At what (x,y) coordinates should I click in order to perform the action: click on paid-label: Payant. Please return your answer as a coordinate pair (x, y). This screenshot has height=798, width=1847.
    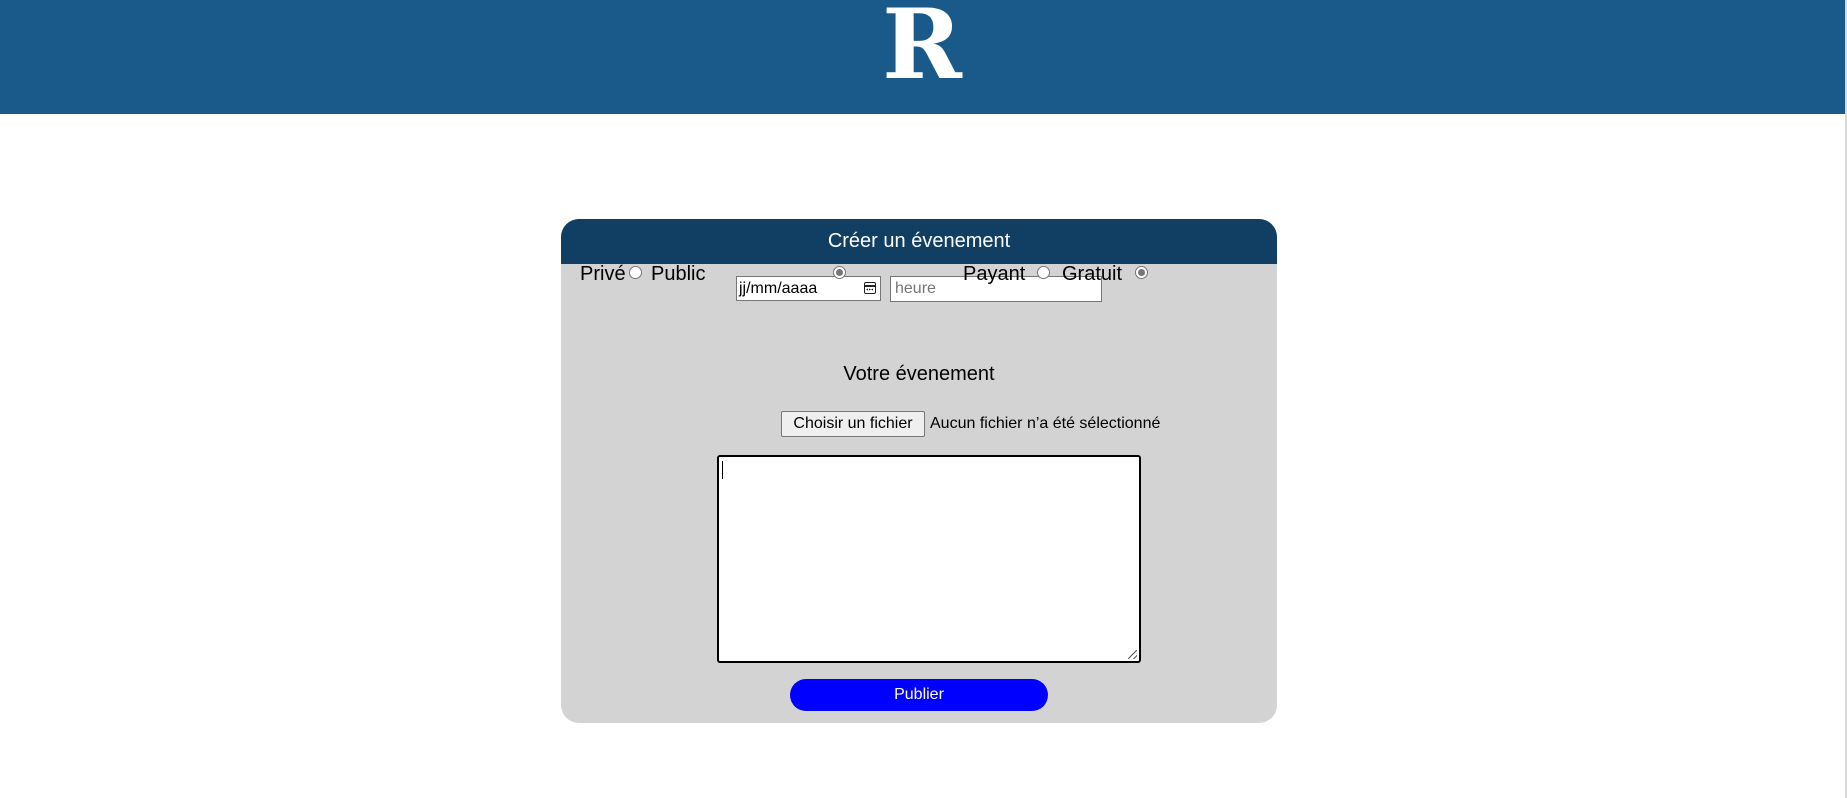
    Looking at the image, I should click on (994, 274).